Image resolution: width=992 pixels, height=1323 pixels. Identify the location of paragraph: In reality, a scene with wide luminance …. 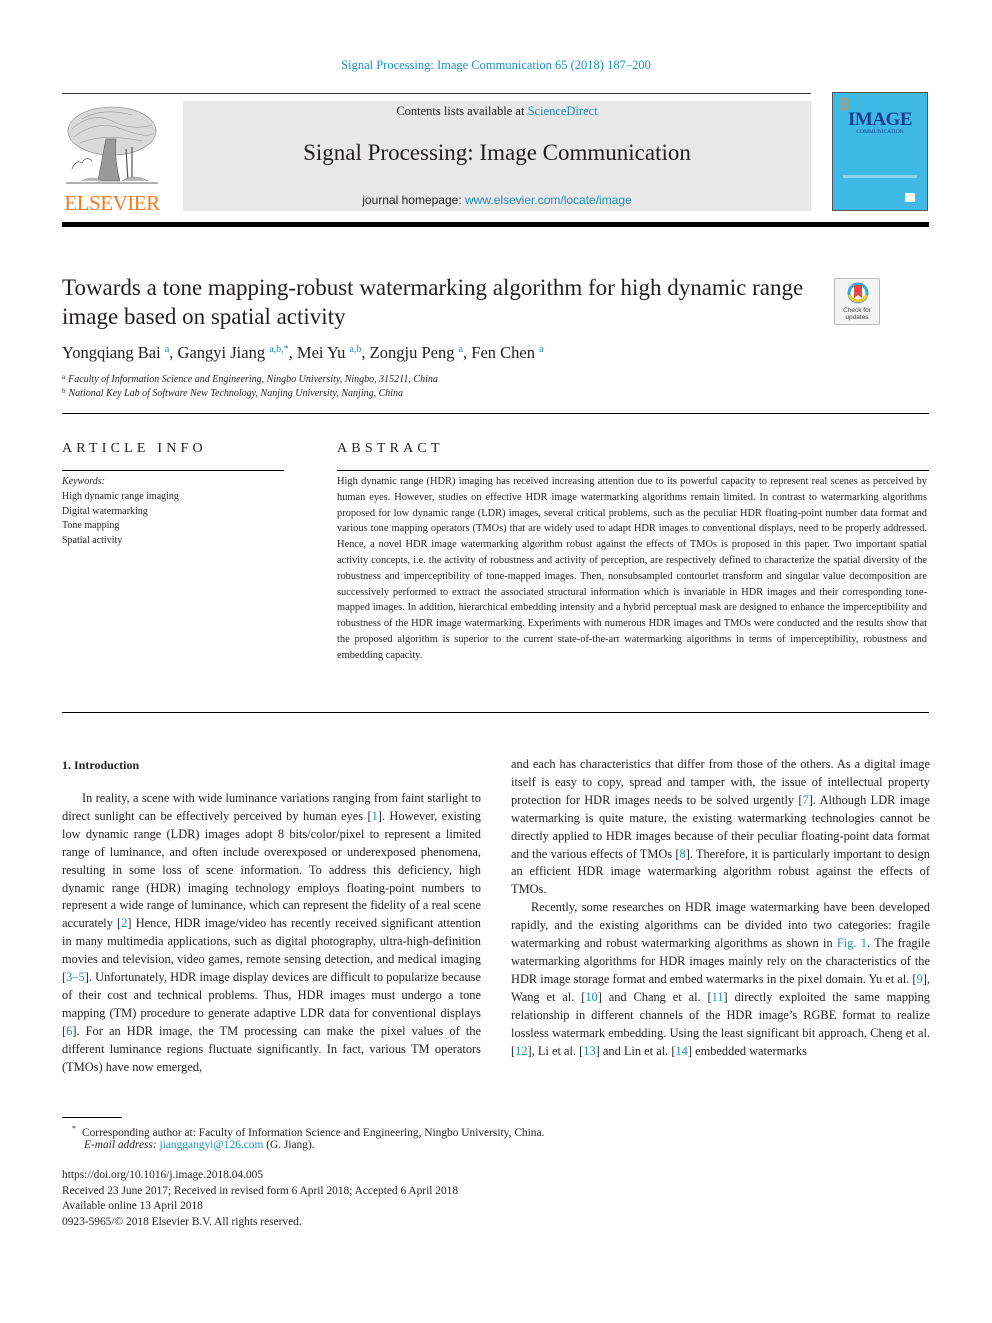
(272, 932).